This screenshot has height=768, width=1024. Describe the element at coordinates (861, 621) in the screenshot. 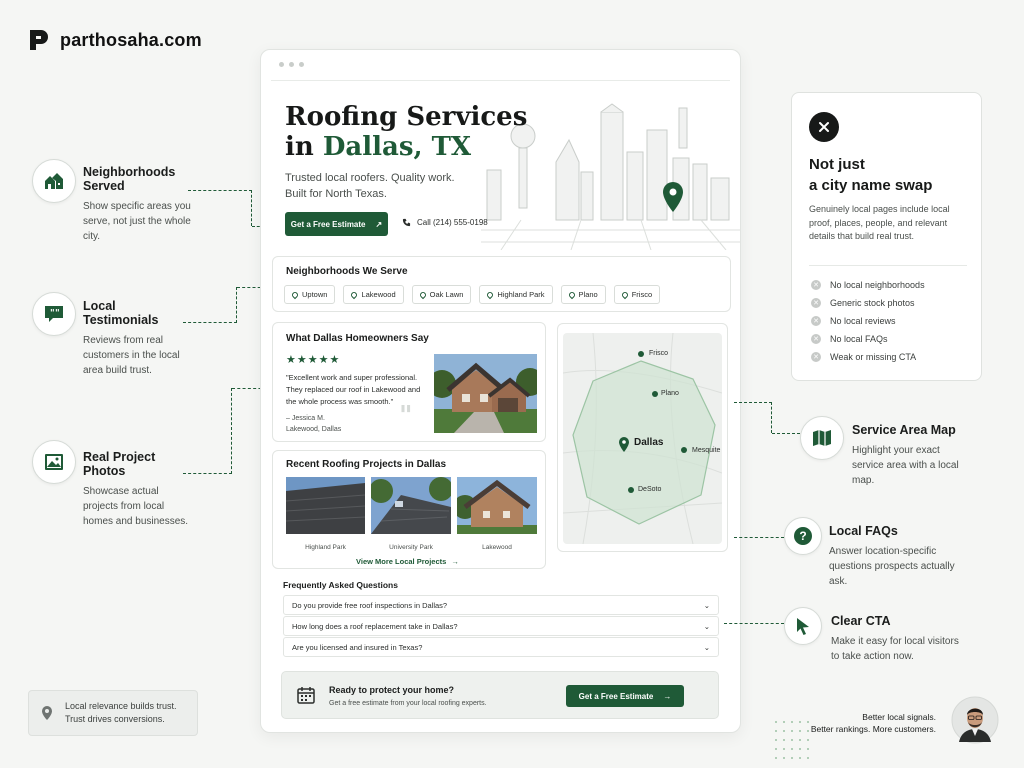

I see `callout-title: Clear CTA` at that location.